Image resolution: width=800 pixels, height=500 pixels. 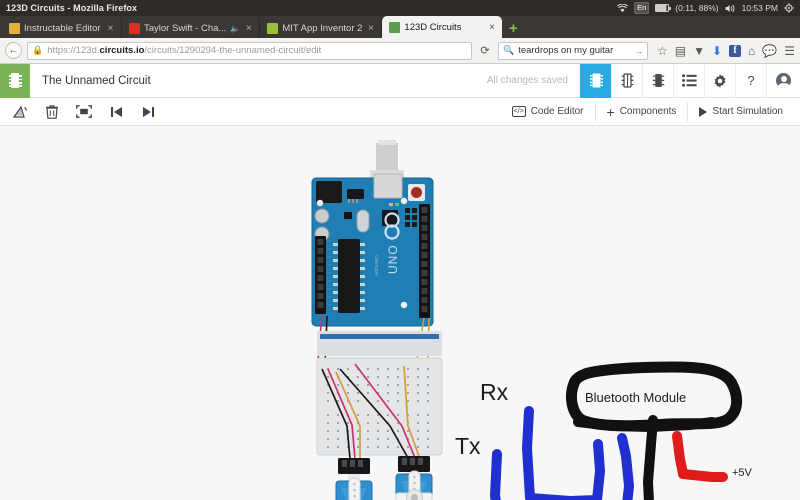 I want to click on tab-label: Instructable Editor, so click(x=62, y=28).